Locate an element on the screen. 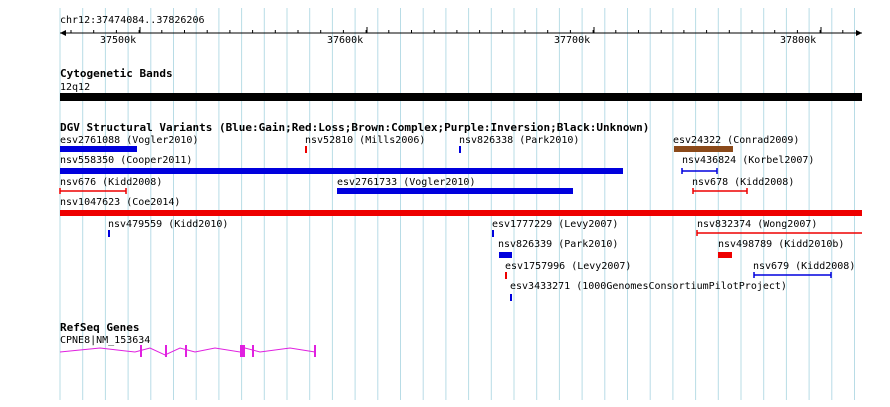  gene-intron-line is located at coordinates (187, 351).